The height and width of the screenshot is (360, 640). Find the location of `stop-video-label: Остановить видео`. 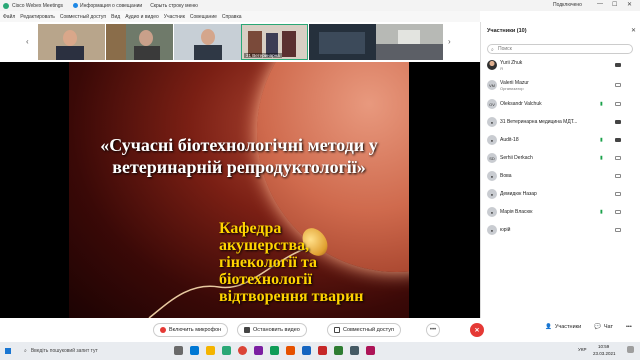

stop-video-label: Остановить видео is located at coordinates (276, 330).